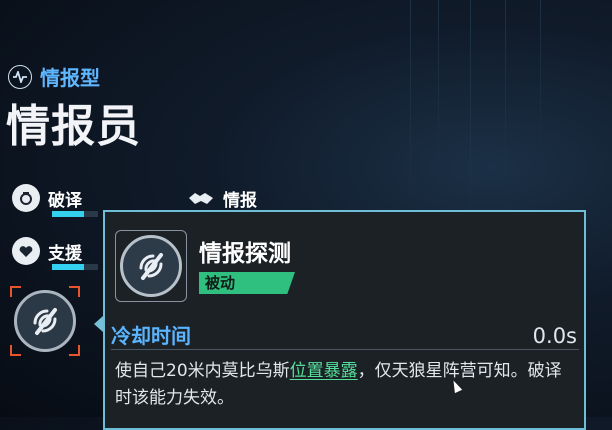  Describe the element at coordinates (65, 200) in the screenshot. I see `stat-decode-label: 破译` at that location.